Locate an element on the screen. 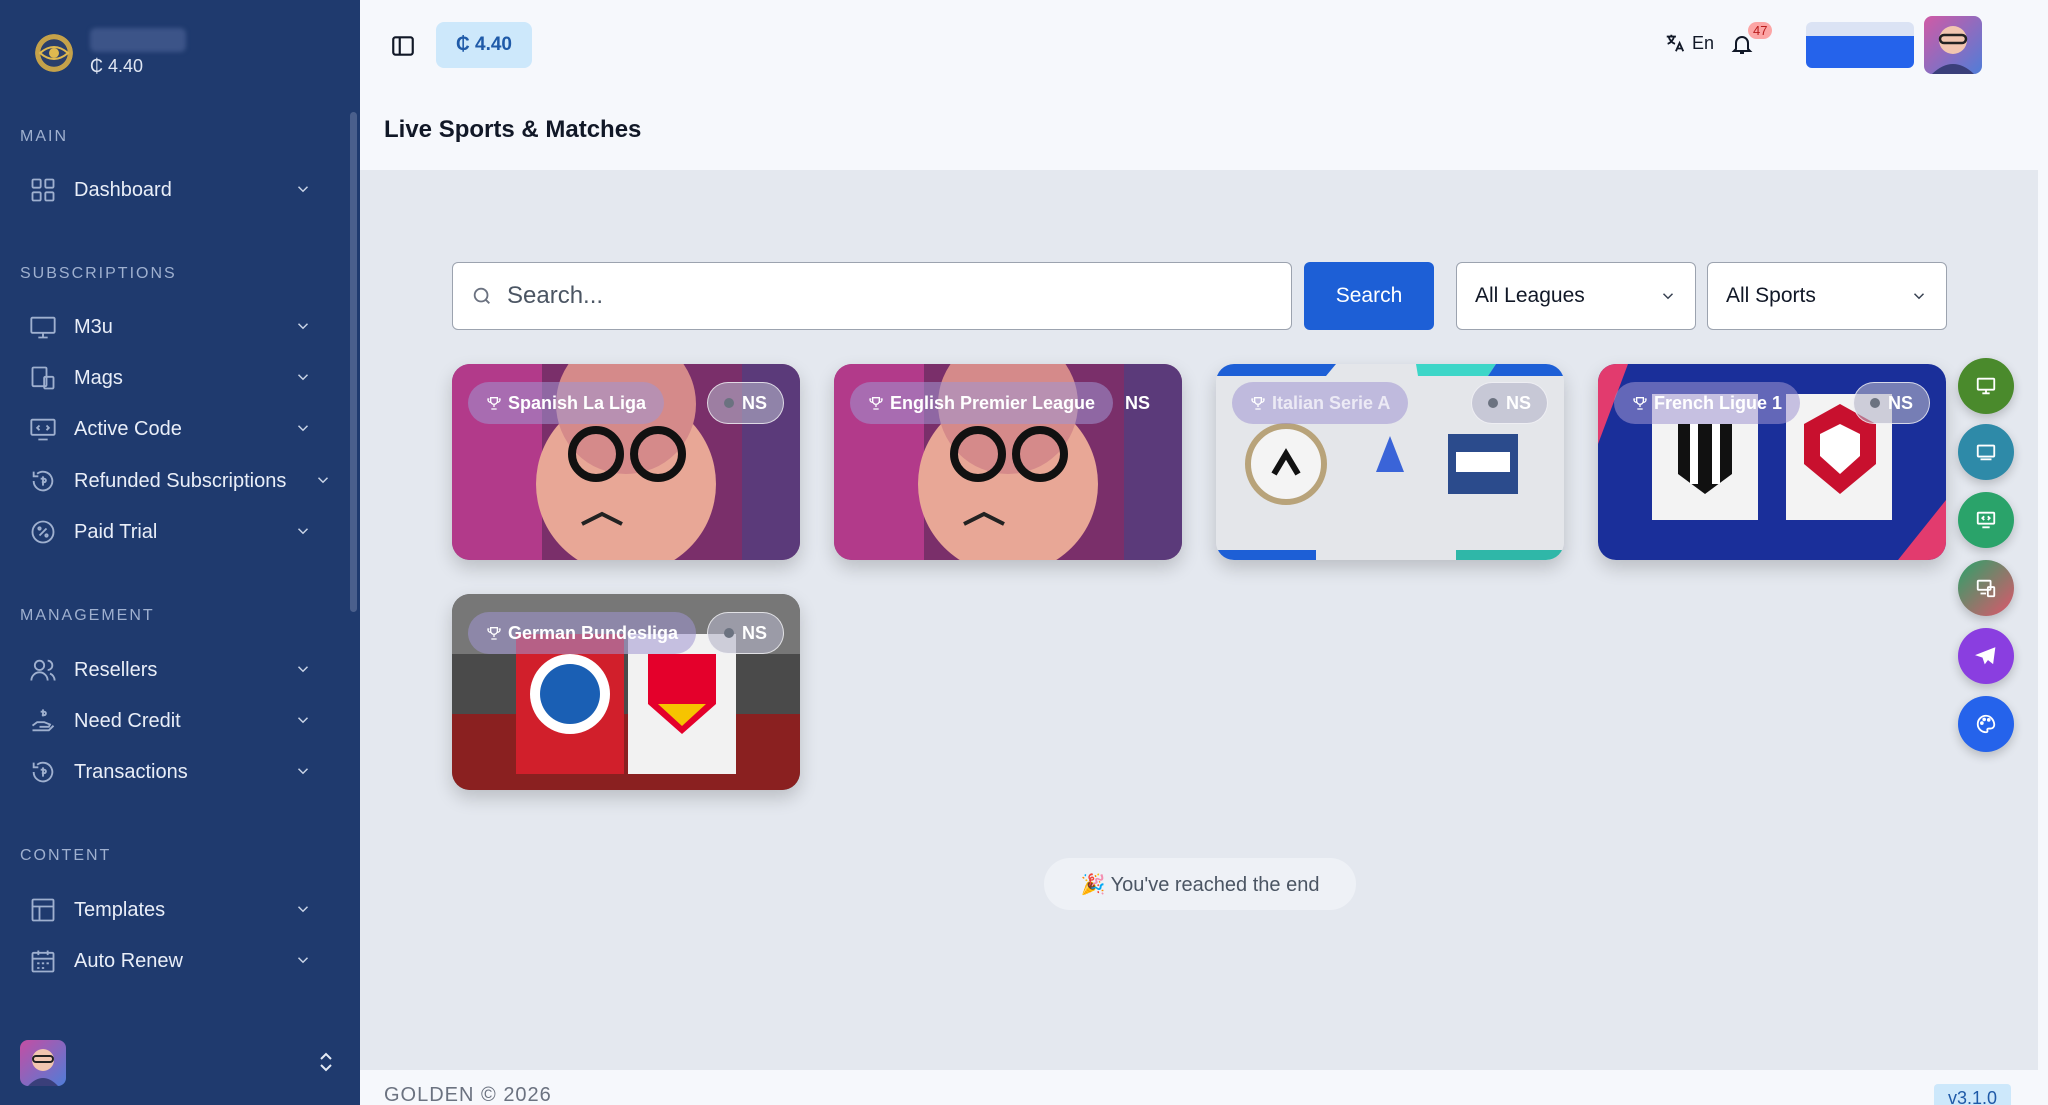  telegram-icon is located at coordinates (1985, 656).